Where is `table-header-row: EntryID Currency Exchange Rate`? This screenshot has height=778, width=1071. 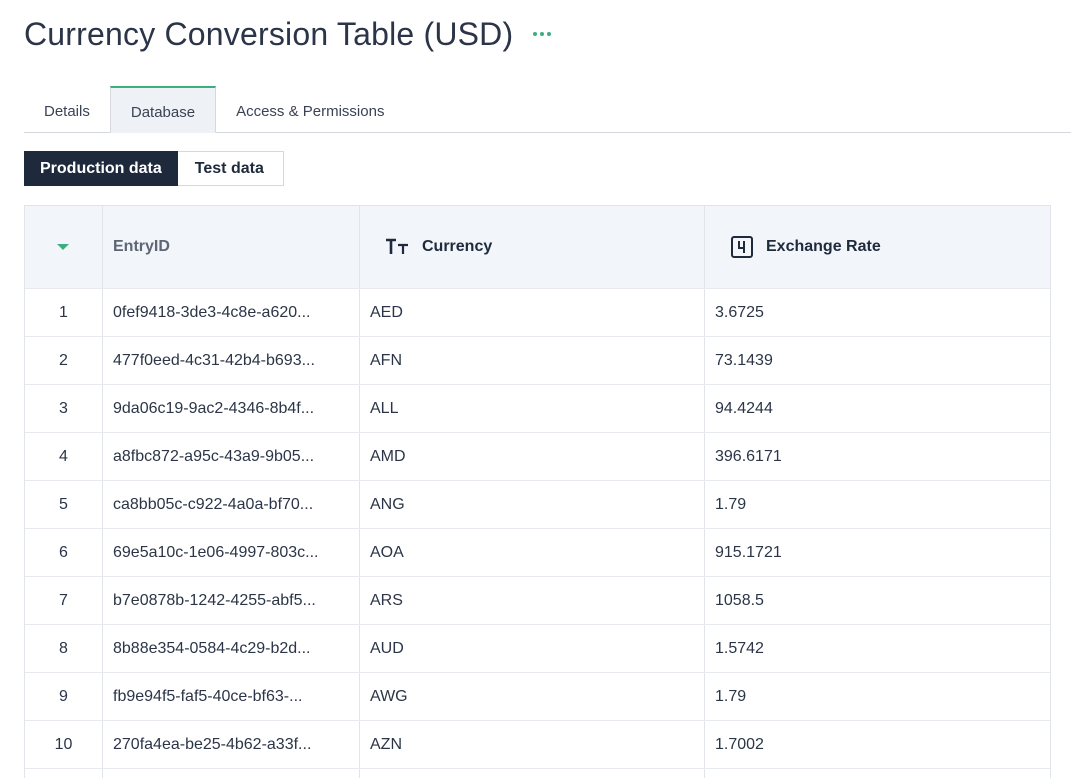 table-header-row: EntryID Currency Exchange Rate is located at coordinates (537, 247).